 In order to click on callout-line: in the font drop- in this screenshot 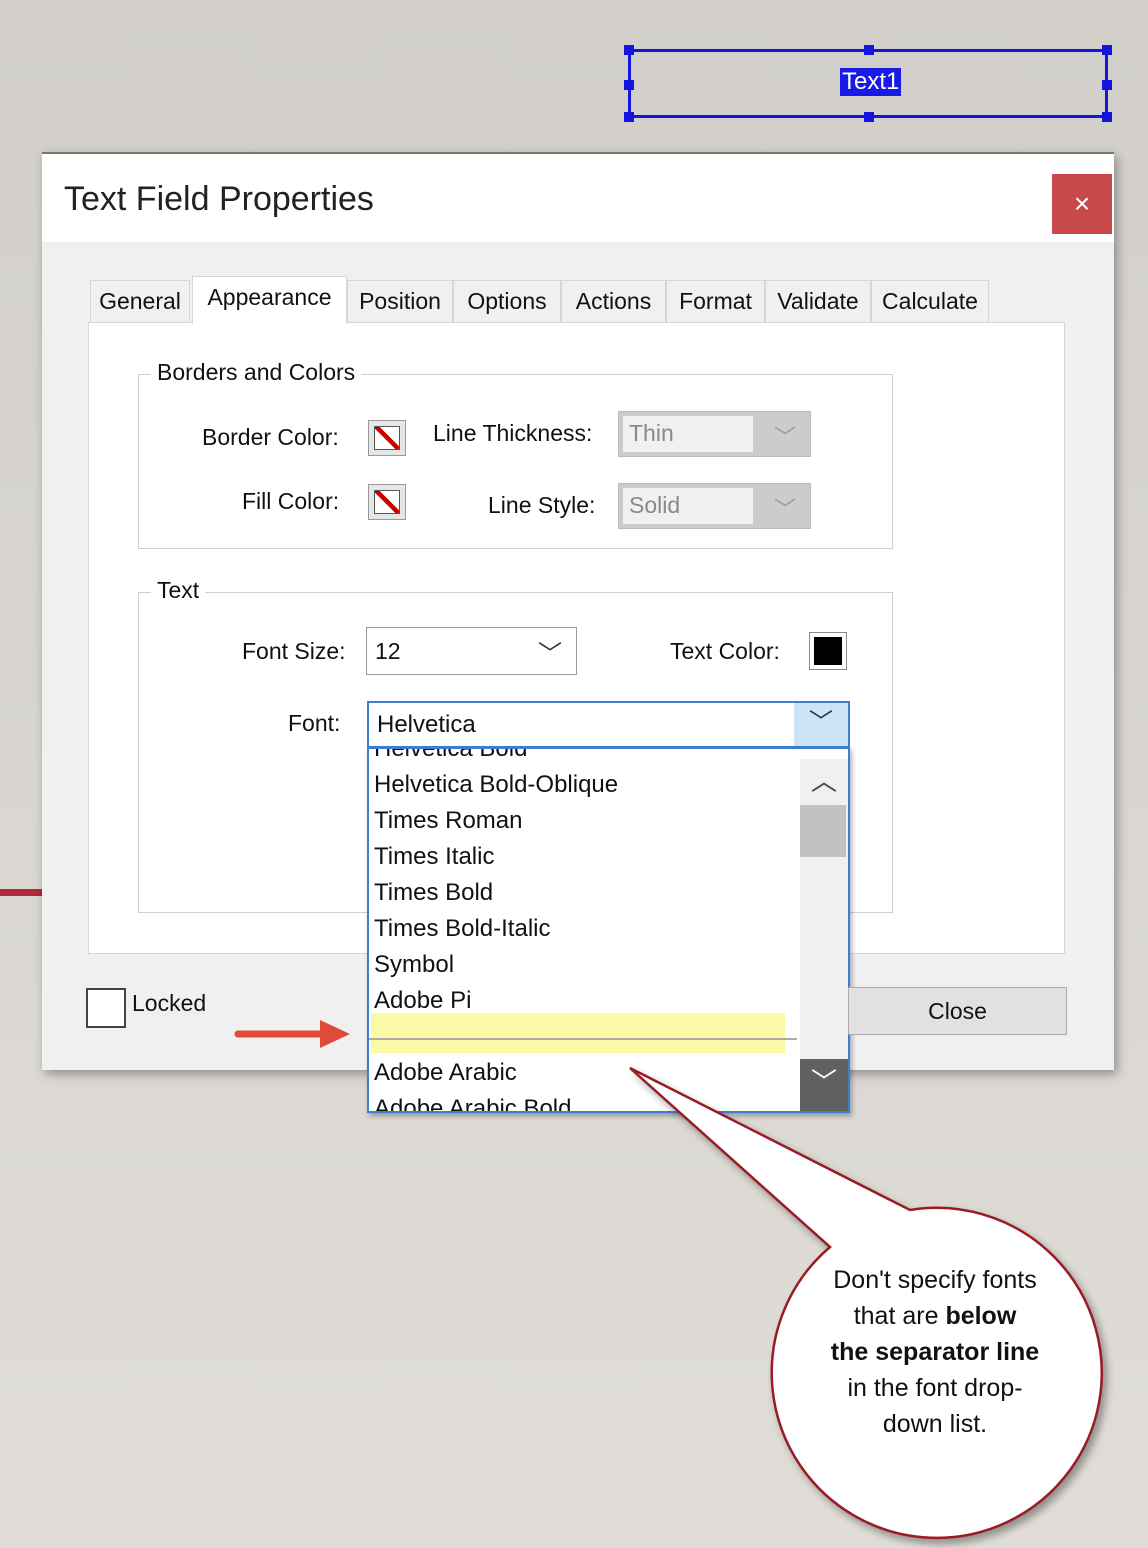, I will do `click(935, 1388)`.